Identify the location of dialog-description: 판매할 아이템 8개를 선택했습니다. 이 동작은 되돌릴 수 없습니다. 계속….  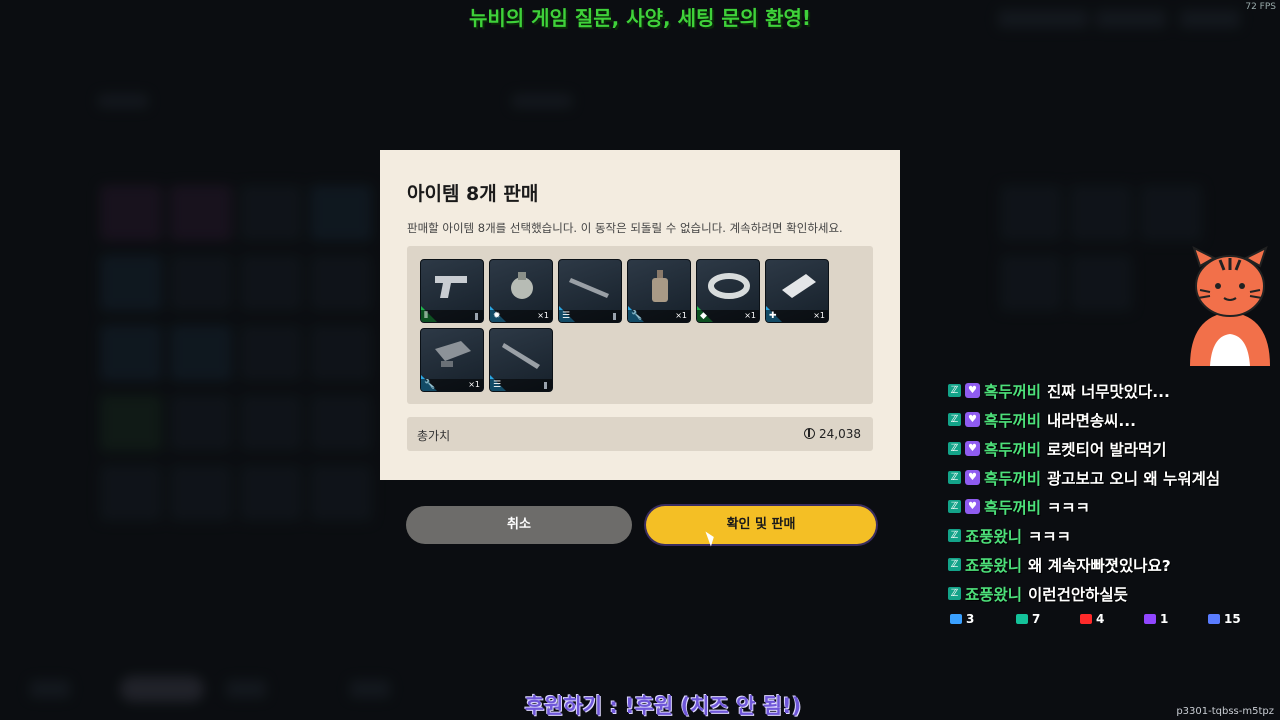
(625, 228).